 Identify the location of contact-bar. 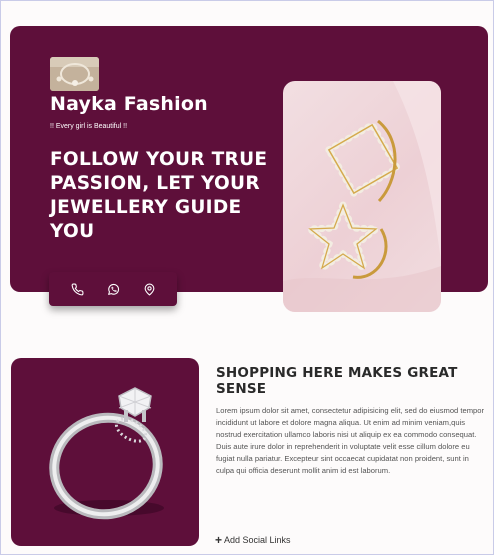
(113, 289).